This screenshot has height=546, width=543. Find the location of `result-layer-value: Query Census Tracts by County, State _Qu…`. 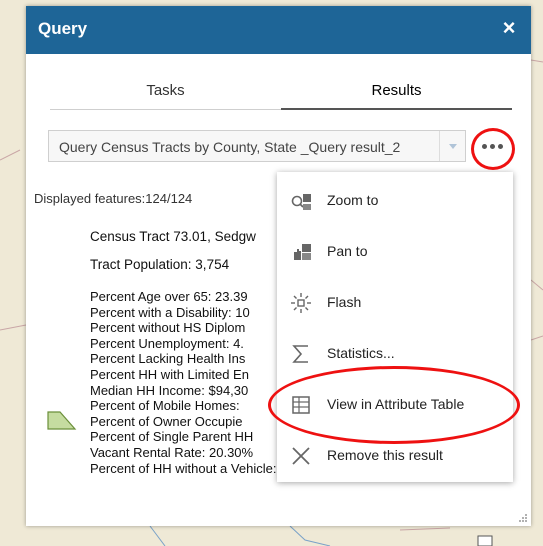

result-layer-value: Query Census Tracts by County, State _Qu… is located at coordinates (230, 147).